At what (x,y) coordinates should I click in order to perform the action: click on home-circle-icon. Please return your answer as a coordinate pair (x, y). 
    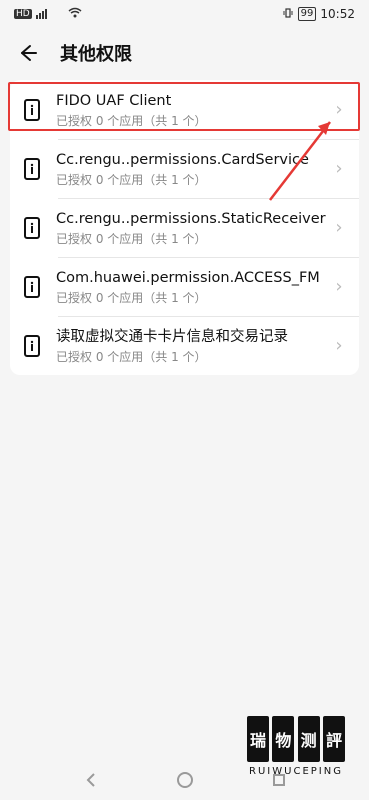
    Looking at the image, I should click on (184, 780).